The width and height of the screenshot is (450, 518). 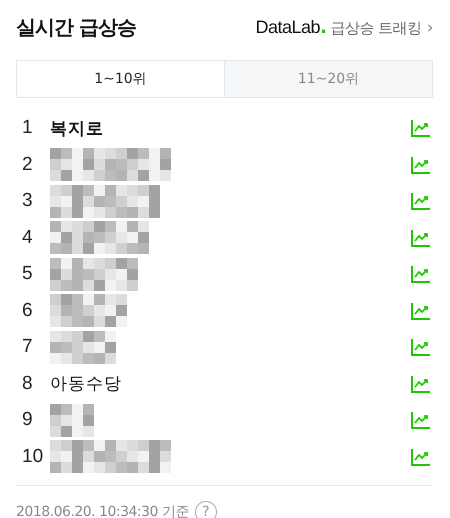 I want to click on keyword-link: 아동수당, so click(x=86, y=384).